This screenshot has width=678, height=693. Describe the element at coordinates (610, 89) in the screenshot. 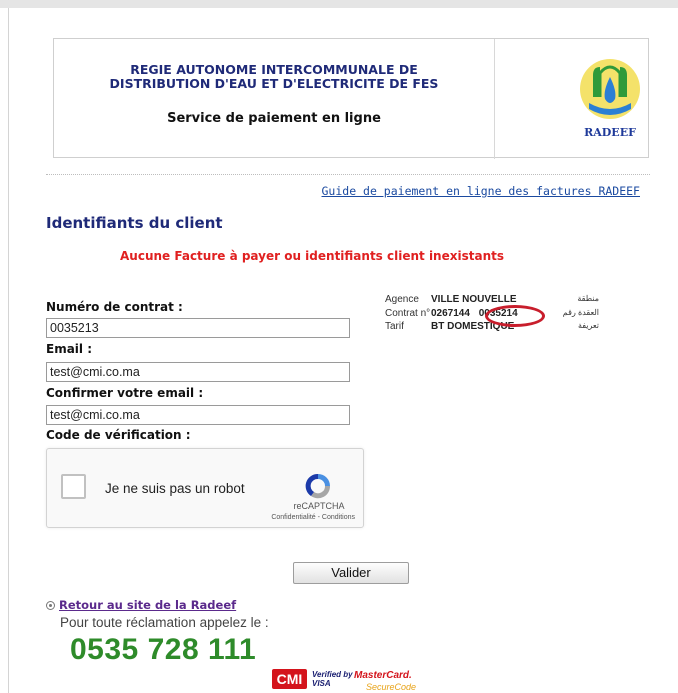

I see `radeef-emblem-icon` at that location.